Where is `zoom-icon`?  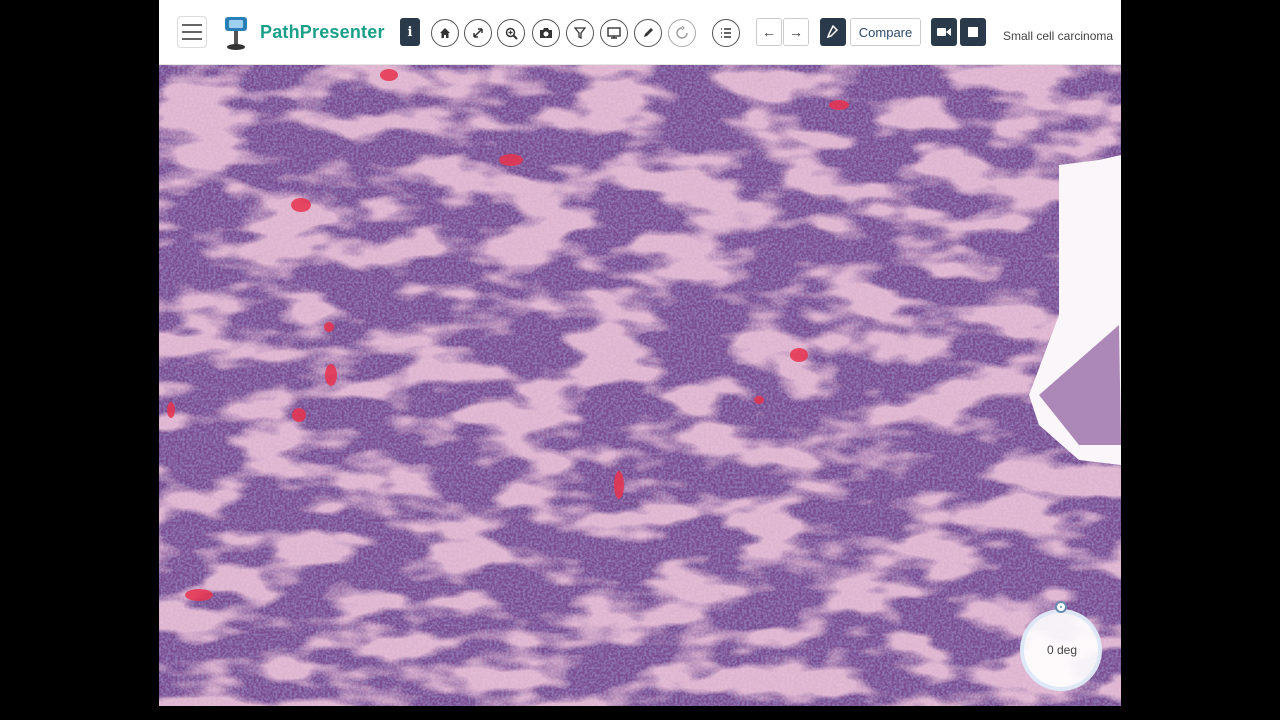 zoom-icon is located at coordinates (511, 33).